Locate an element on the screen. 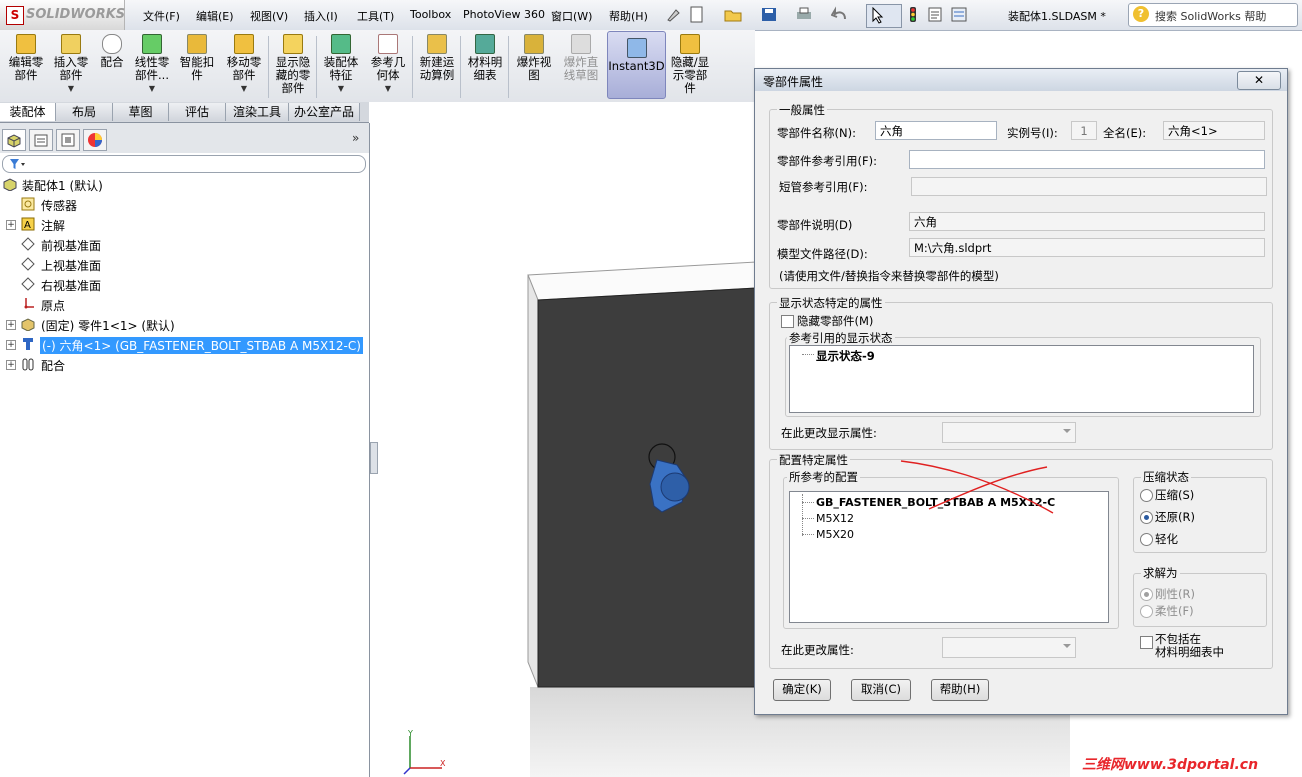 The width and height of the screenshot is (1302, 777). tree-item-annotations: + A 注解 is located at coordinates (180, 225).